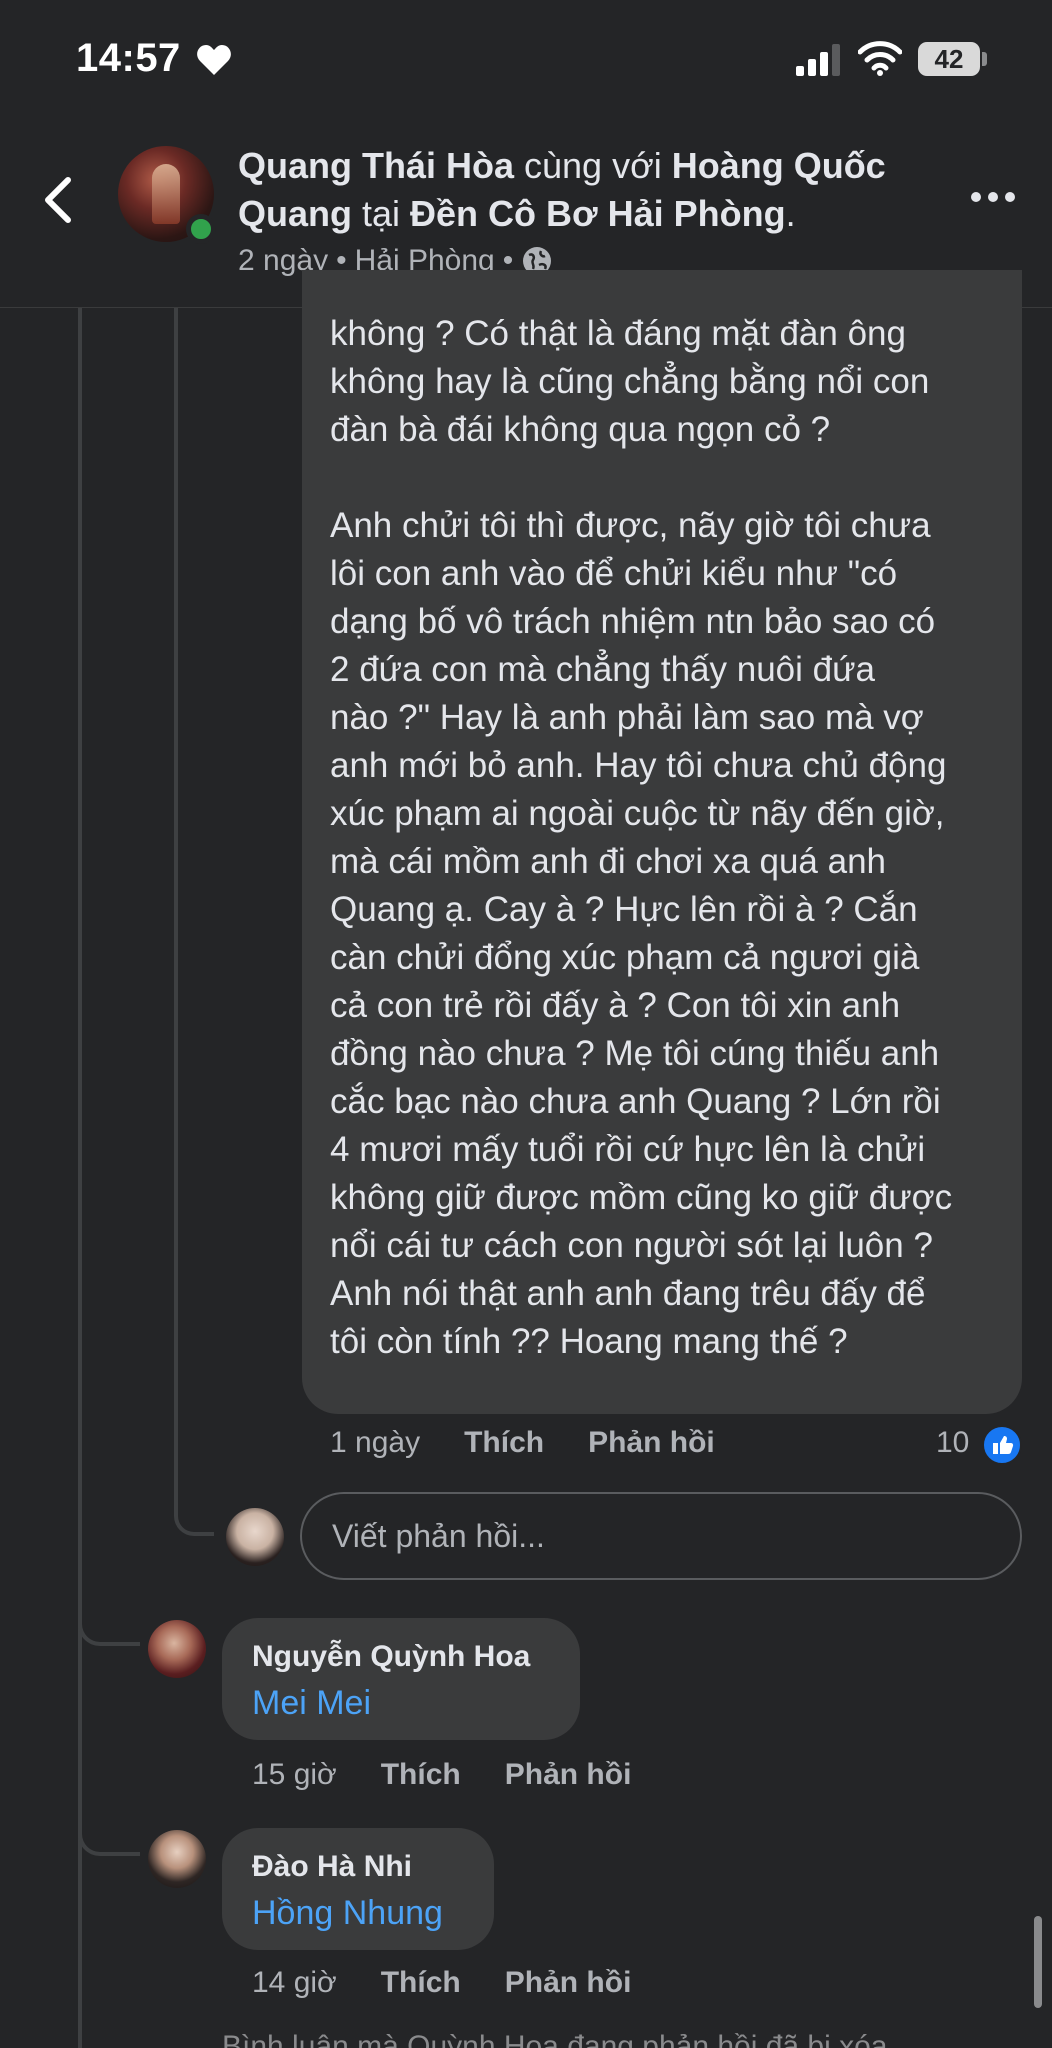 This screenshot has width=1052, height=2048. What do you see at coordinates (790, 213) in the screenshot?
I see `title-period: .` at bounding box center [790, 213].